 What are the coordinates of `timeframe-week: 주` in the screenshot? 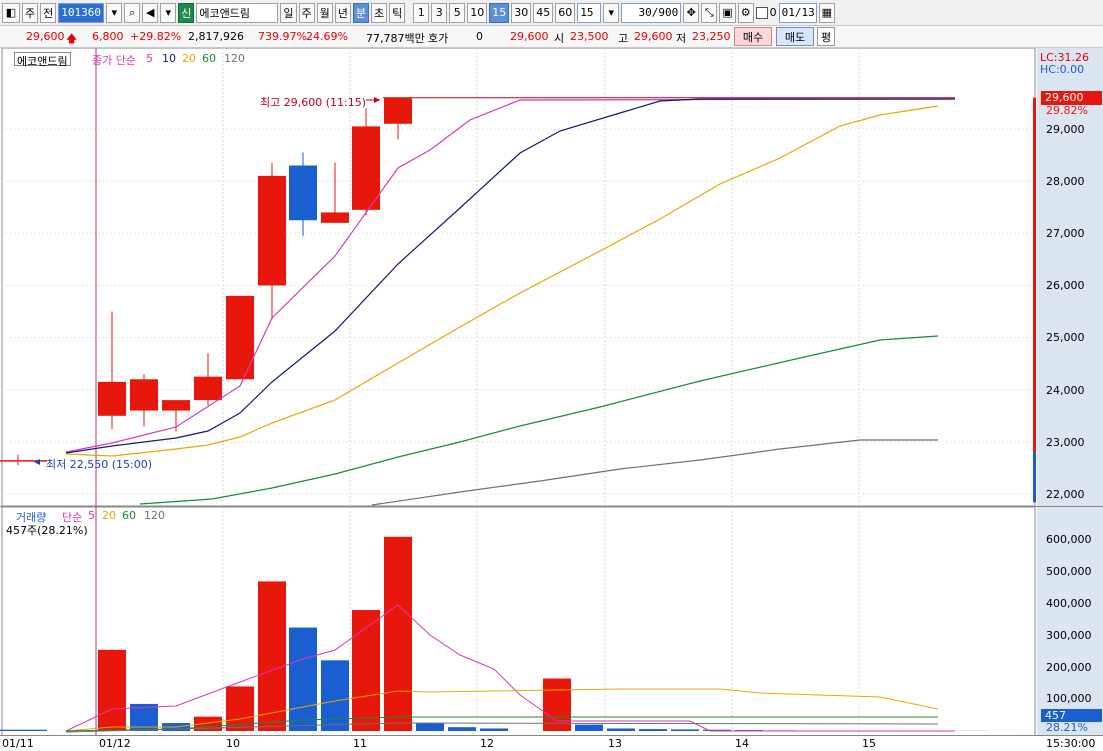 It's located at (306, 12).